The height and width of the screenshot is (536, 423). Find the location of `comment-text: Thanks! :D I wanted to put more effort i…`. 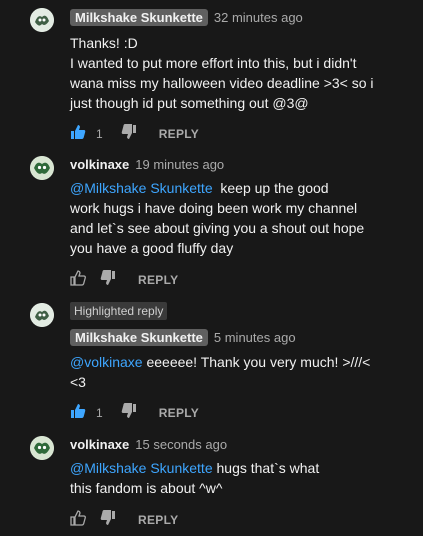

comment-text: Thanks! :D I wanted to put more effort i… is located at coordinates (222, 73).